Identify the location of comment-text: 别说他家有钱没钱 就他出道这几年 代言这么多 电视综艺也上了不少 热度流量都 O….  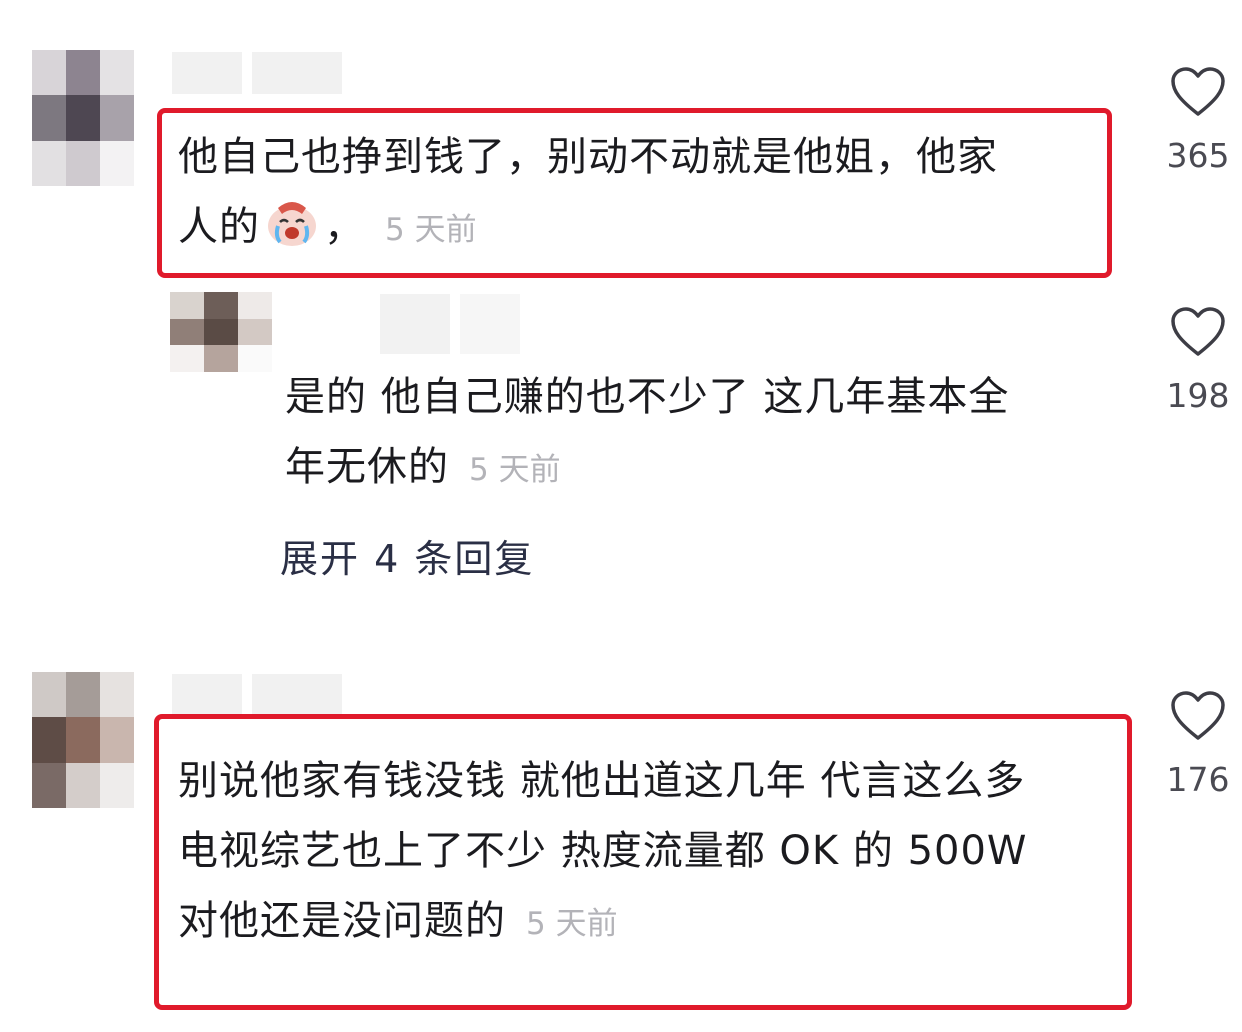
(603, 851).